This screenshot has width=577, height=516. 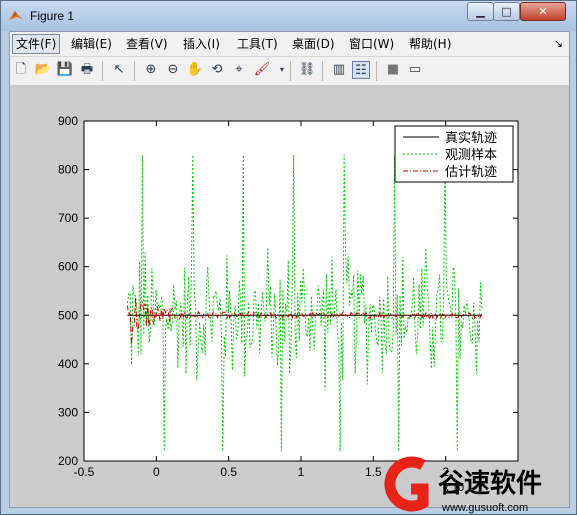 What do you see at coordinates (156, 472) in the screenshot?
I see `x-tick-label: 0` at bounding box center [156, 472].